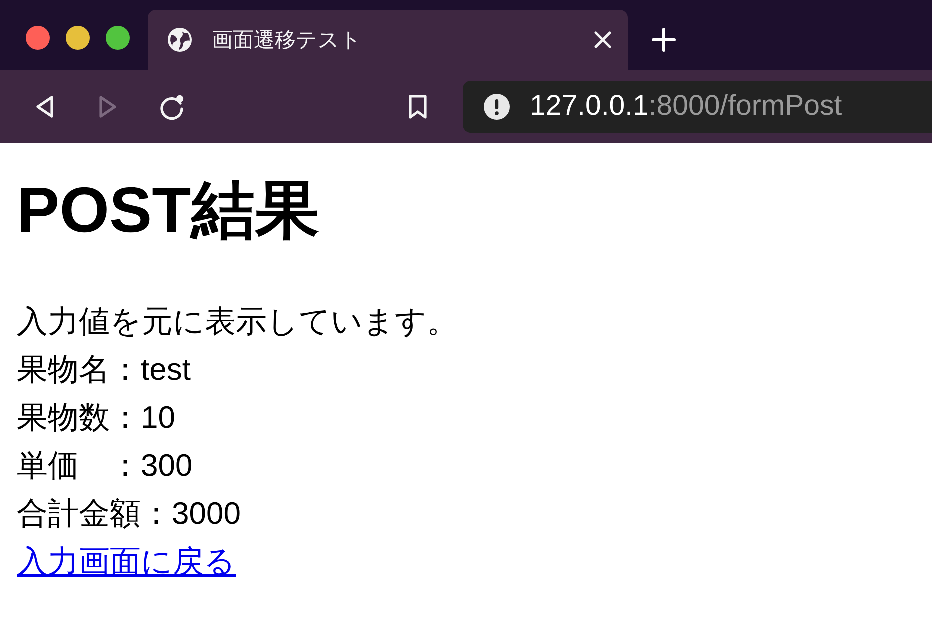  Describe the element at coordinates (129, 514) in the screenshot. I see `body-text: 合計金額：3000` at that location.